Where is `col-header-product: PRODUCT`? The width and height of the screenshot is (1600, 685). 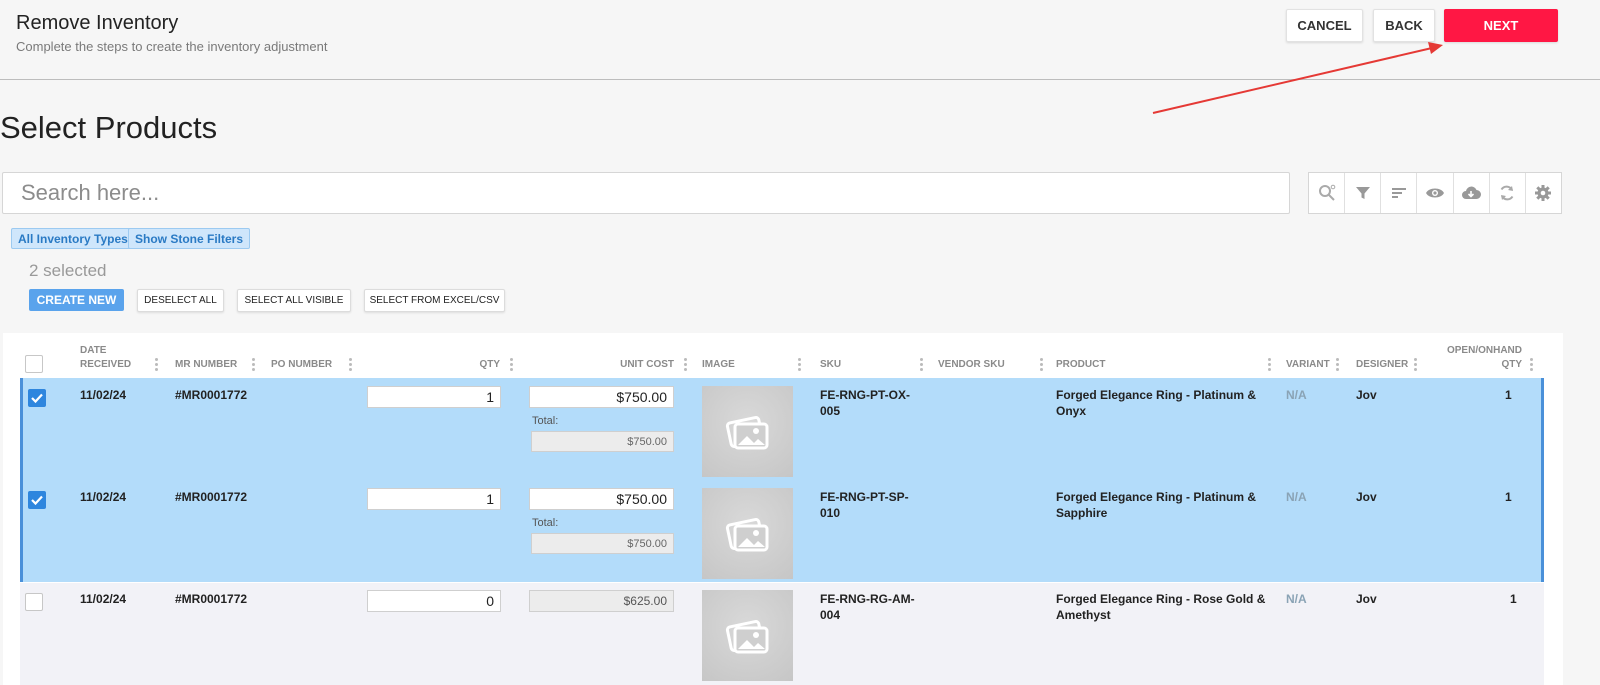 col-header-product: PRODUCT is located at coordinates (1080, 365).